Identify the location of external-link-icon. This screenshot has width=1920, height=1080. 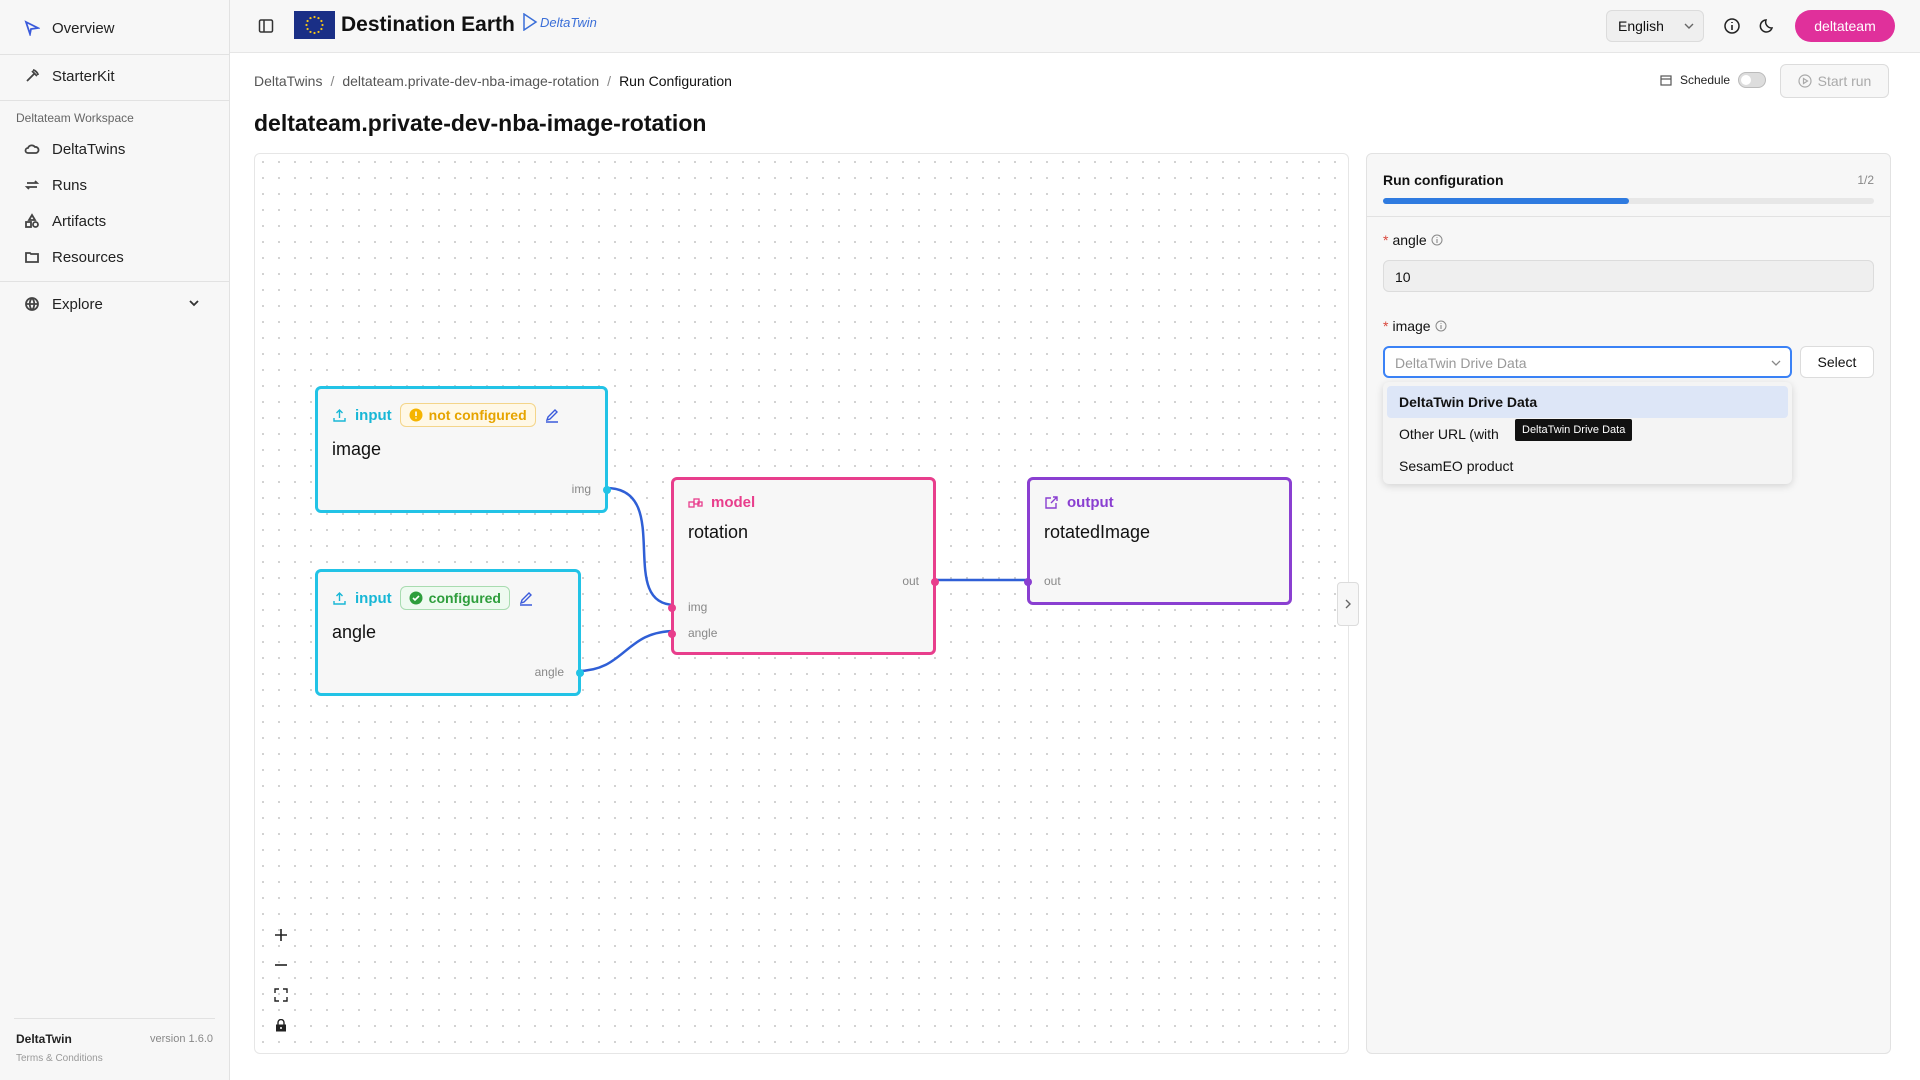
(1051, 502).